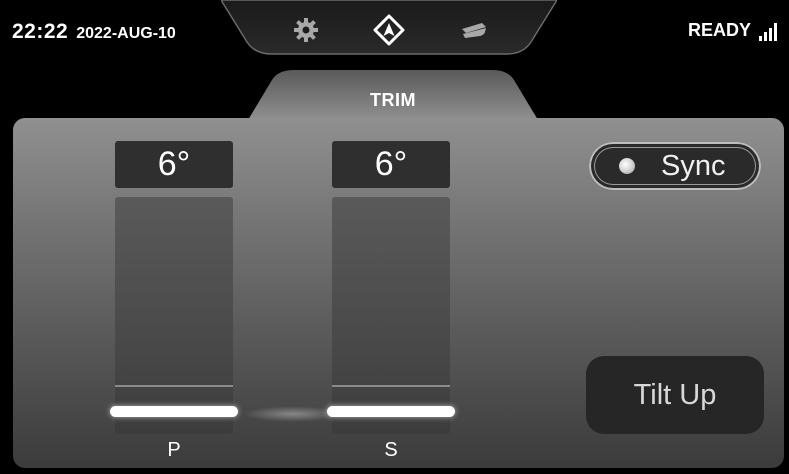 The image size is (789, 474). I want to click on status-area: READY, so click(732, 30).